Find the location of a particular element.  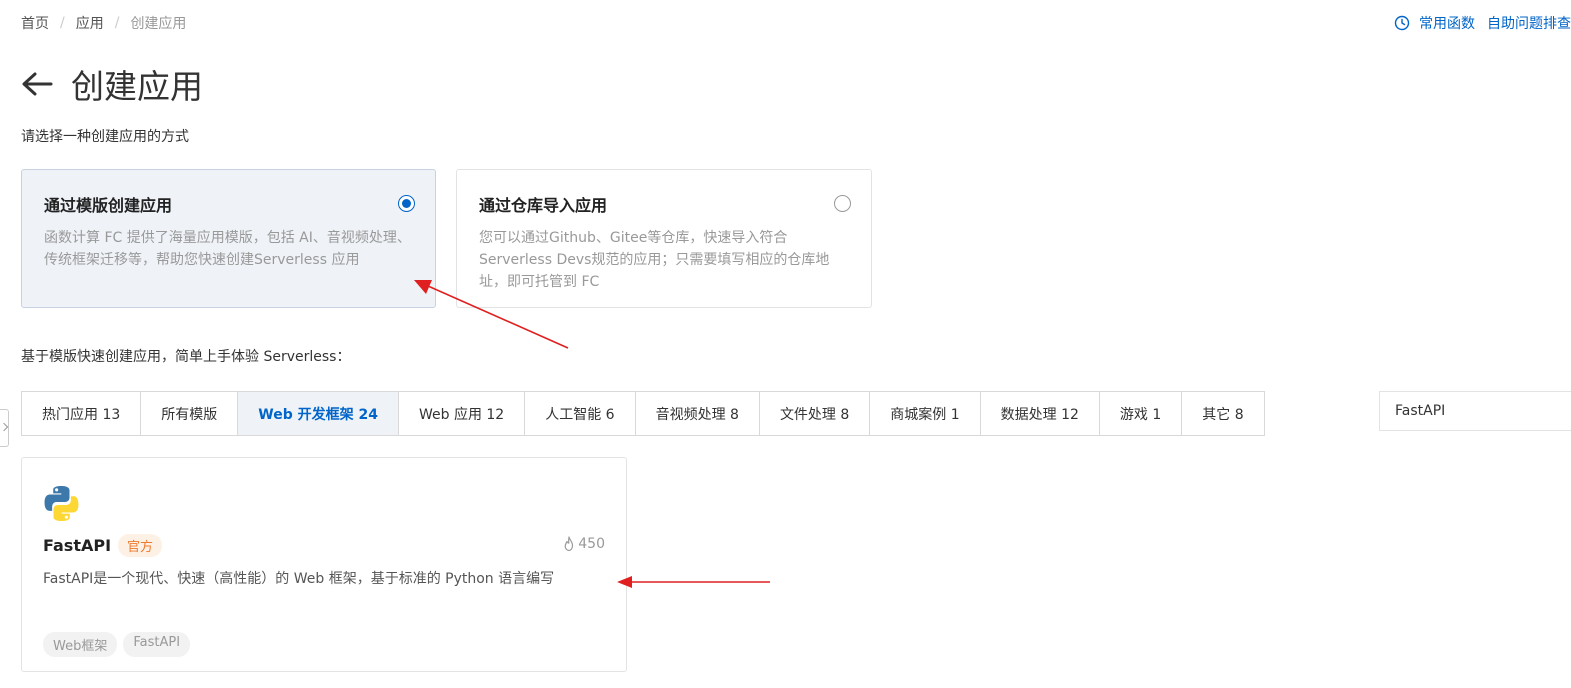

breadcrumb-current: 创建应用 is located at coordinates (158, 24).